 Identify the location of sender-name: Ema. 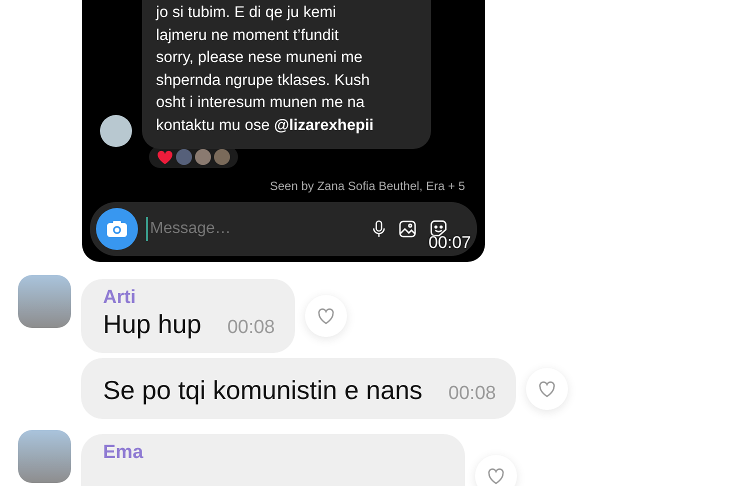
(123, 453).